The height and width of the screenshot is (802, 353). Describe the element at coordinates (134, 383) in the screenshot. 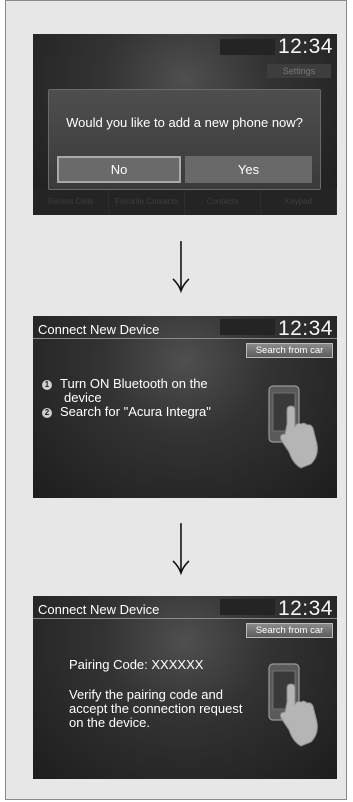

I see `step-1-text: Turn ON Bluetooth on the` at that location.